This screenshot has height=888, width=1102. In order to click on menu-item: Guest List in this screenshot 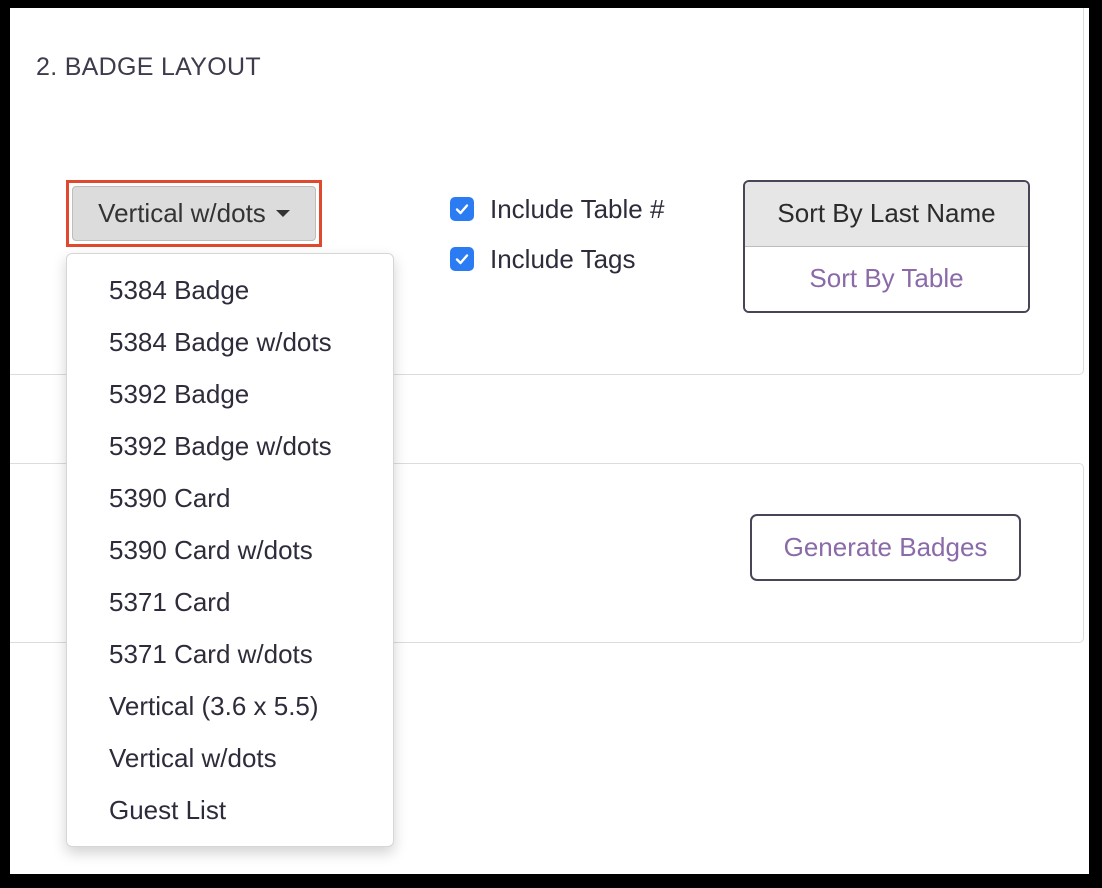, I will do `click(230, 810)`.